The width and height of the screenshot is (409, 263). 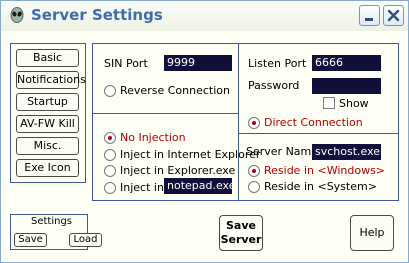 I want to click on direct-connection-label: Direct Connection, so click(x=313, y=122).